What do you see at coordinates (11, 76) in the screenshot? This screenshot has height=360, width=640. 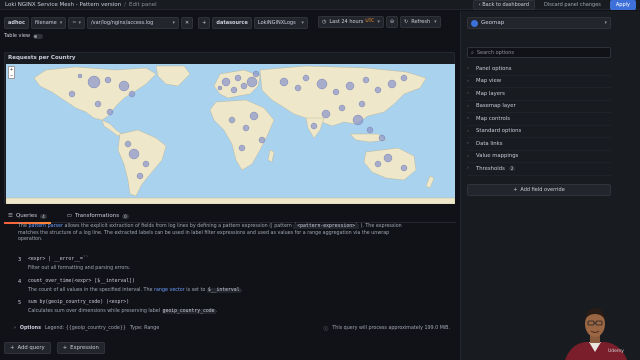 I see `zoom-out-icon: −` at bounding box center [11, 76].